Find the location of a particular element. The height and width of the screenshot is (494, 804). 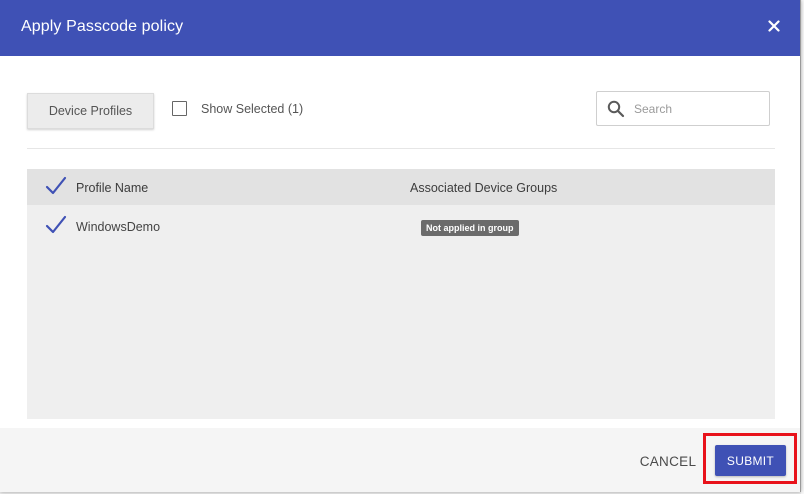

column-header-associated-device-groups: Associated Device Groups is located at coordinates (483, 188).